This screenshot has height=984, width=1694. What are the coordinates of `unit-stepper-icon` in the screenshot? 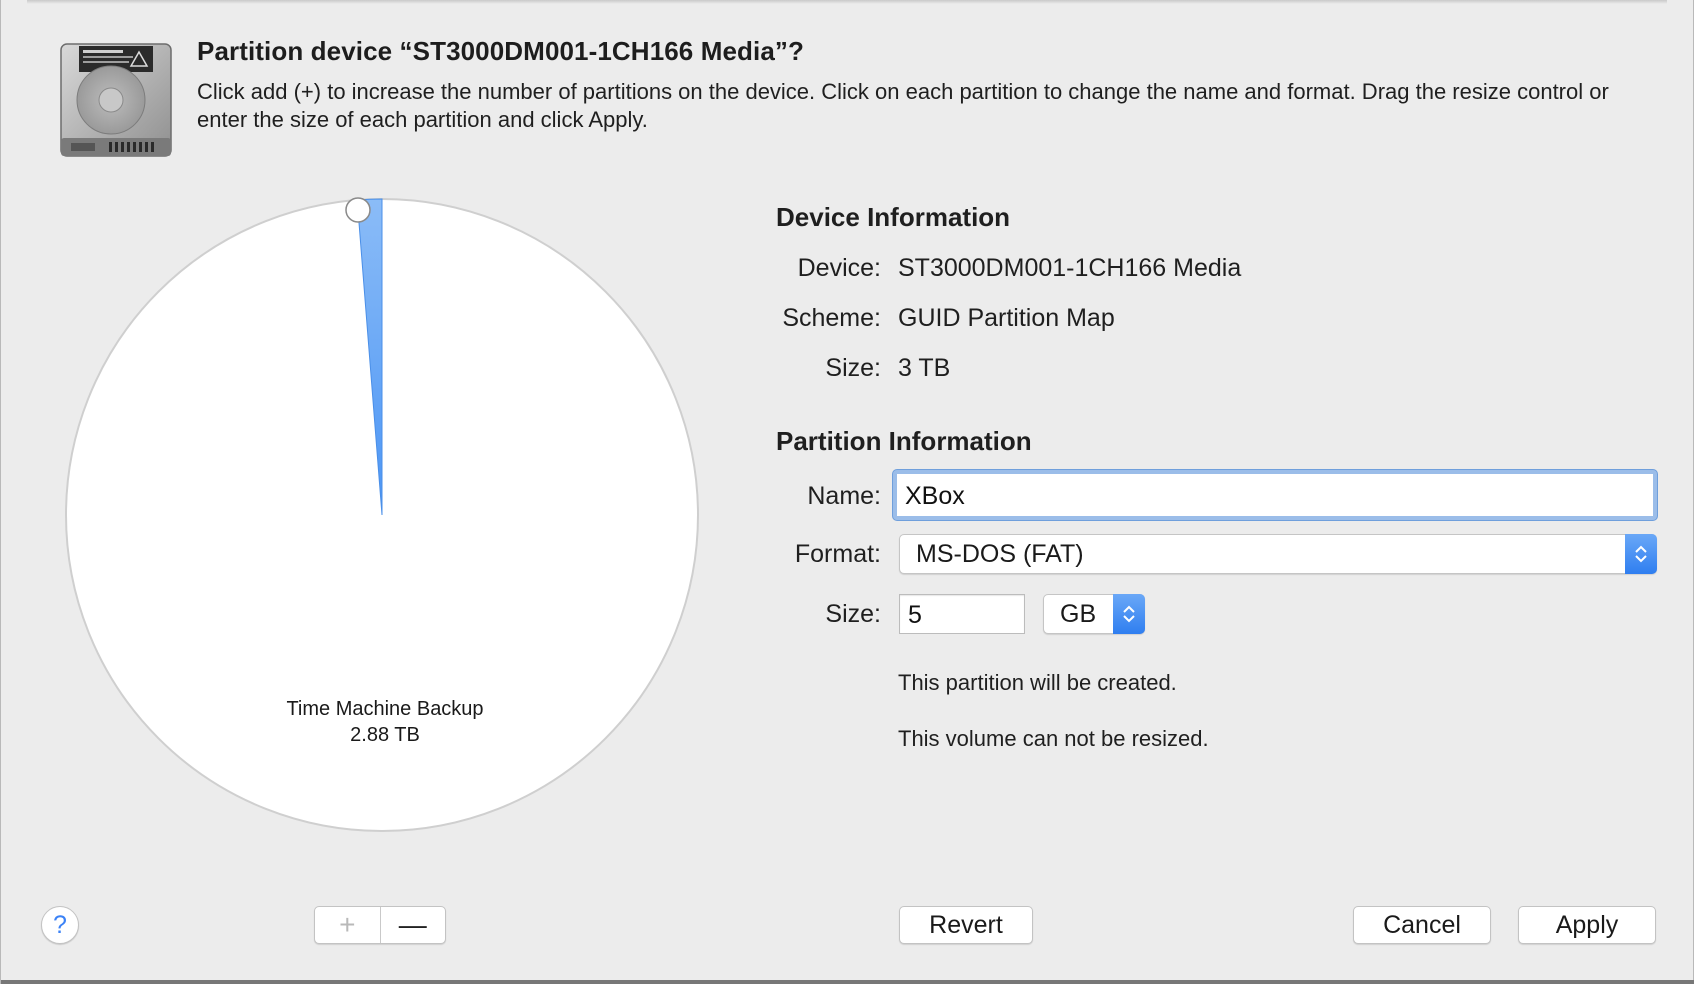 It's located at (1129, 614).